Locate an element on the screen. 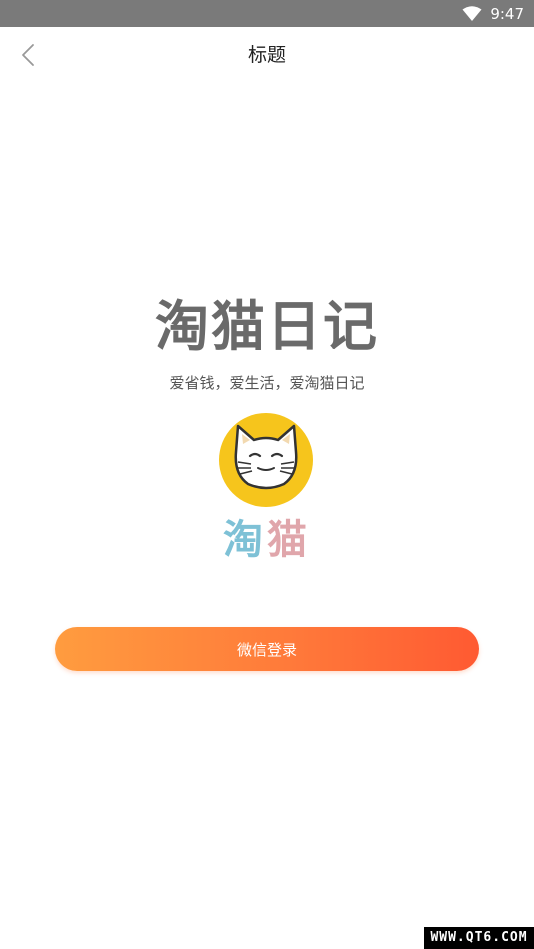 The image size is (534, 949). status-right: 9:47 is located at coordinates (493, 13).